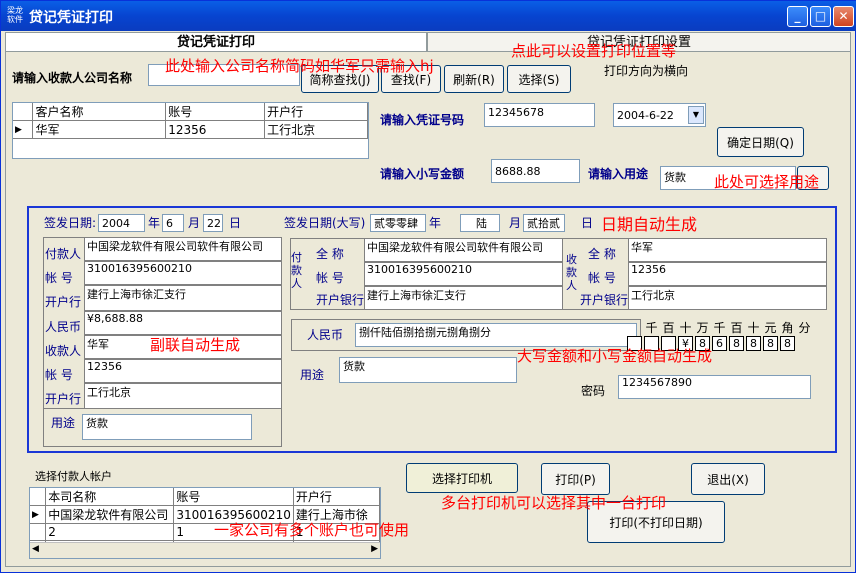 This screenshot has height=573, width=856. What do you see at coordinates (696, 115) in the screenshot?
I see `chevron-down-icon: ▼` at bounding box center [696, 115].